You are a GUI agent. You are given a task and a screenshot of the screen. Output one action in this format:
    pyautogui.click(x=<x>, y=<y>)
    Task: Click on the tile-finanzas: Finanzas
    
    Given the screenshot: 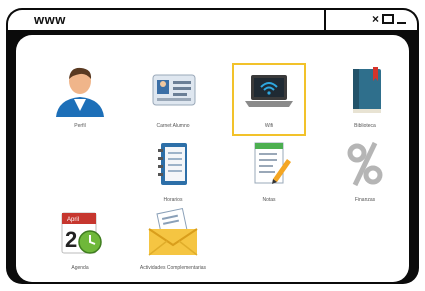 What is the action you would take?
    pyautogui.click(x=365, y=177)
    